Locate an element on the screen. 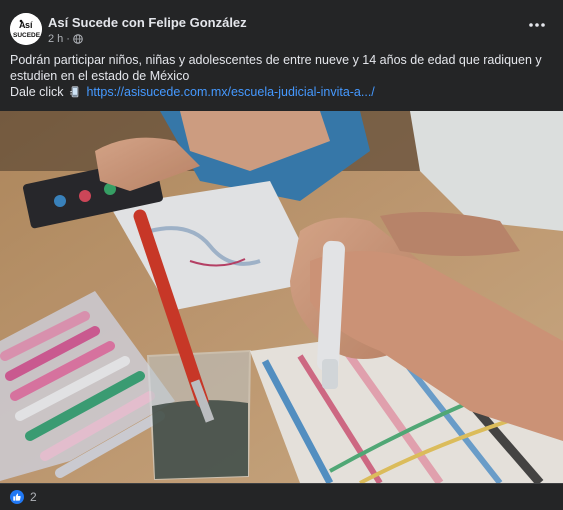  reaction-count: 2 is located at coordinates (33, 497).